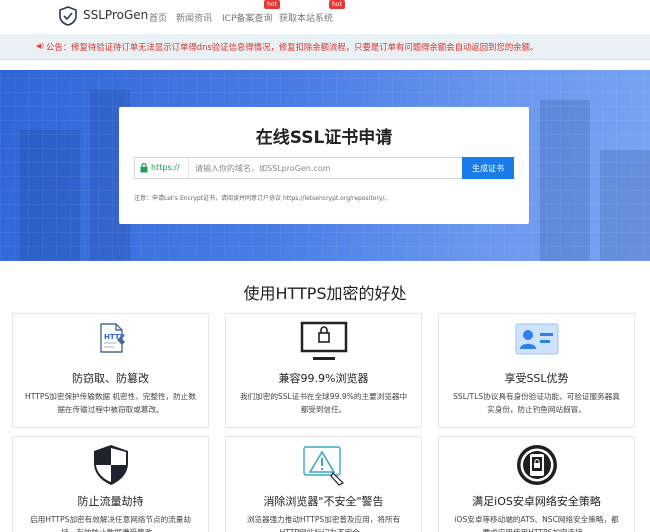  I want to click on nav-home: 首页, so click(158, 17).